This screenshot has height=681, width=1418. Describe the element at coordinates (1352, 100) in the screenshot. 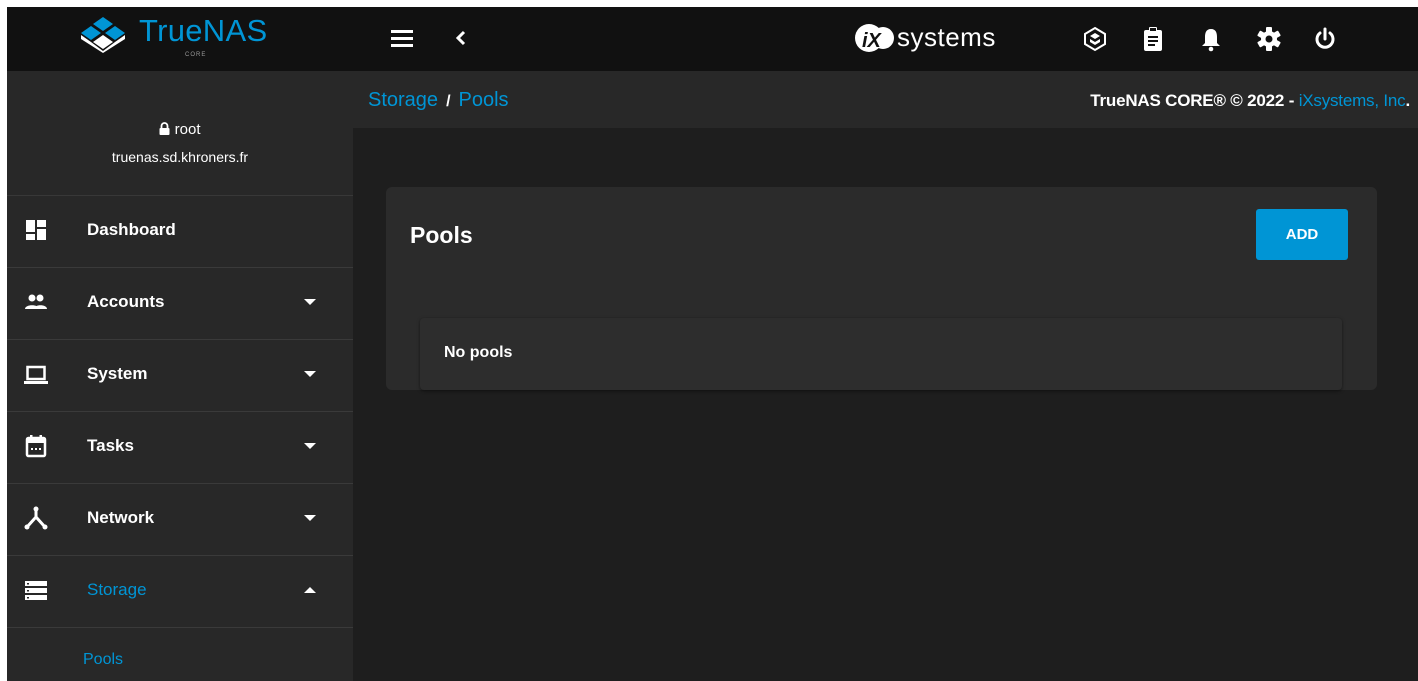

I see `ixsystems-link: iXsystems, Inc` at that location.